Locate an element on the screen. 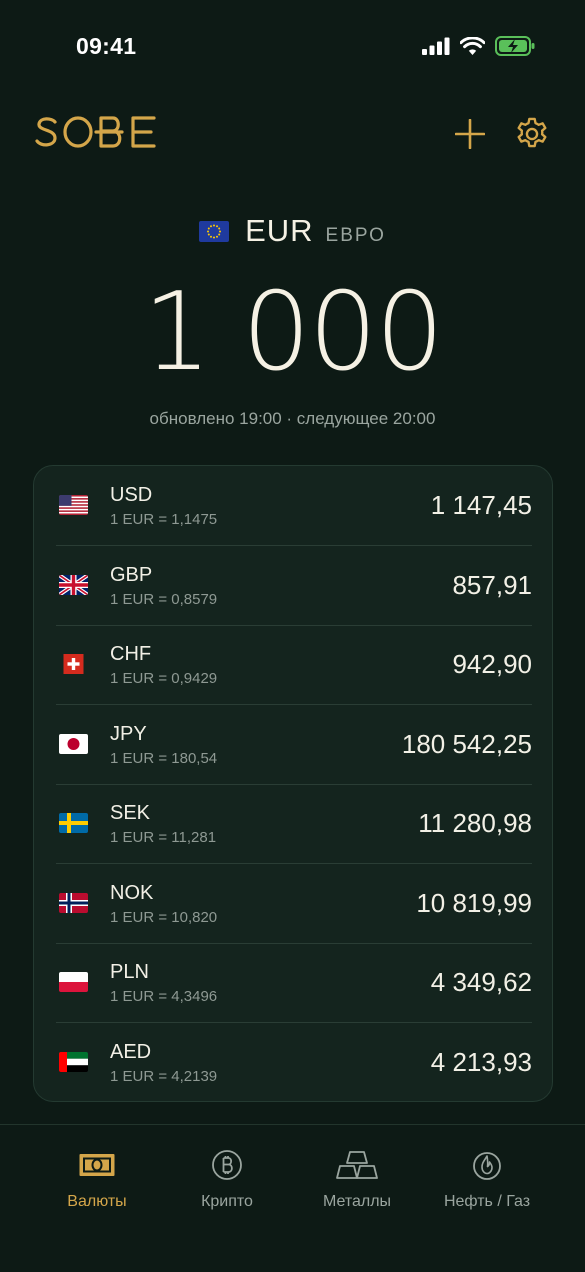  banknote-icon is located at coordinates (97, 1165).